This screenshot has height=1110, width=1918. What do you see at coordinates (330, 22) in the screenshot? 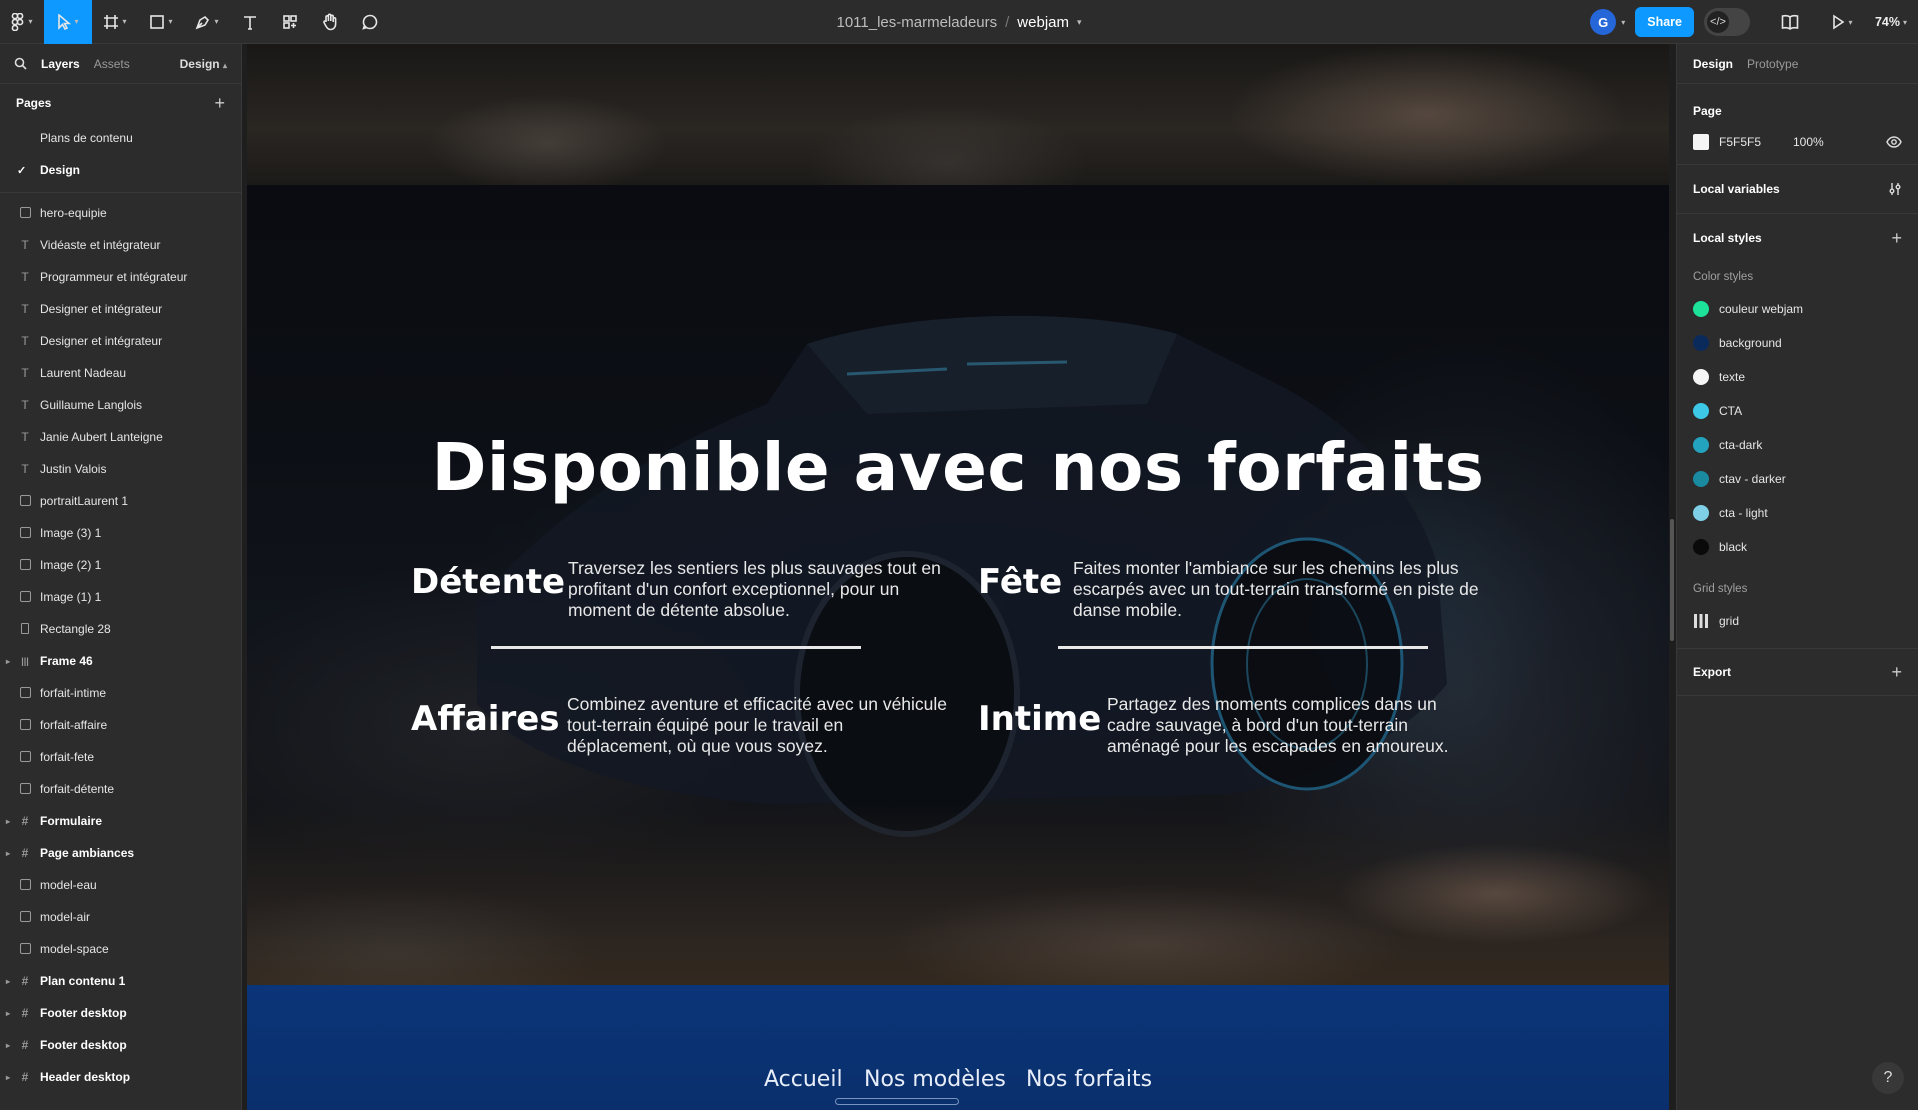
I see `hand-tool-button` at bounding box center [330, 22].